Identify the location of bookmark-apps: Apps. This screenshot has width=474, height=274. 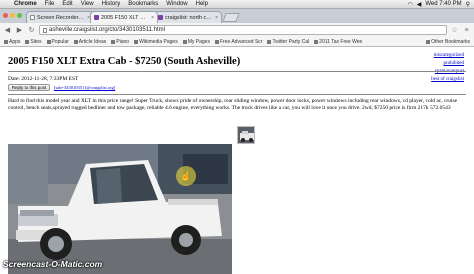
(12, 42).